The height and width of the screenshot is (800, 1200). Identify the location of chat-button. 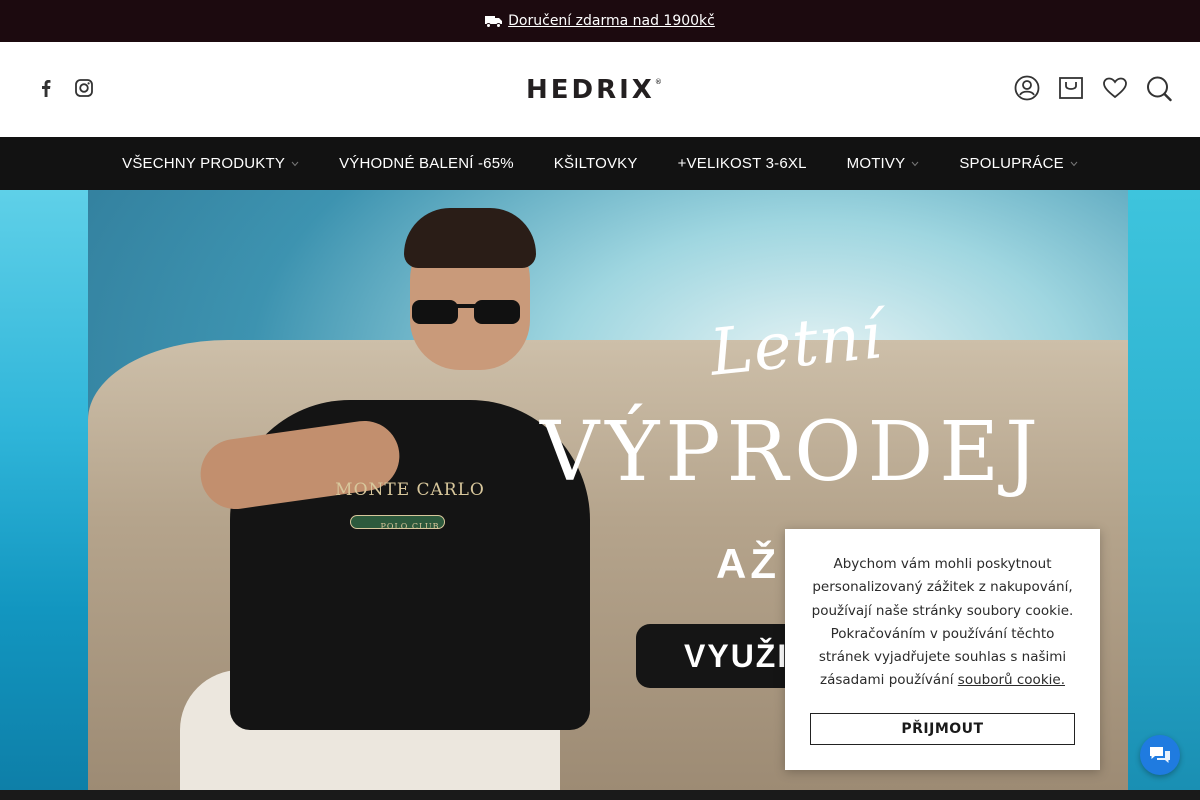
(1160, 755).